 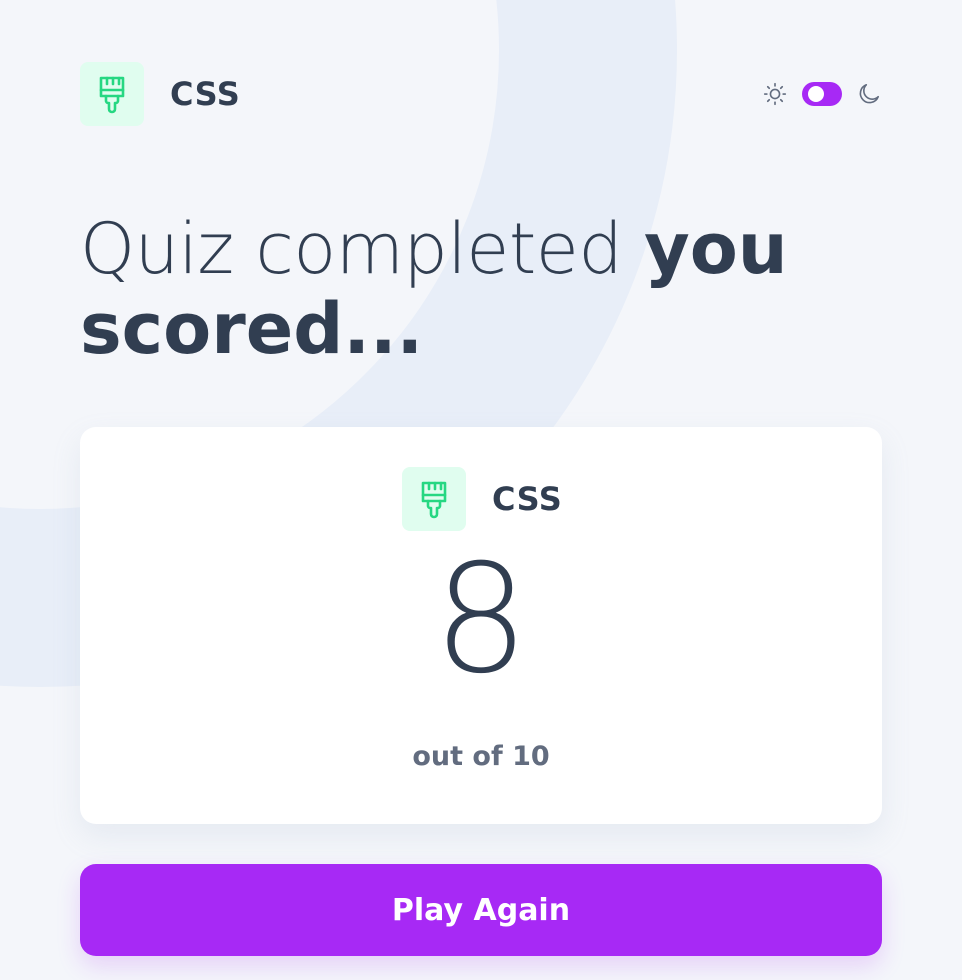 What do you see at coordinates (481, 94) in the screenshot?
I see `top-bar: CSS` at bounding box center [481, 94].